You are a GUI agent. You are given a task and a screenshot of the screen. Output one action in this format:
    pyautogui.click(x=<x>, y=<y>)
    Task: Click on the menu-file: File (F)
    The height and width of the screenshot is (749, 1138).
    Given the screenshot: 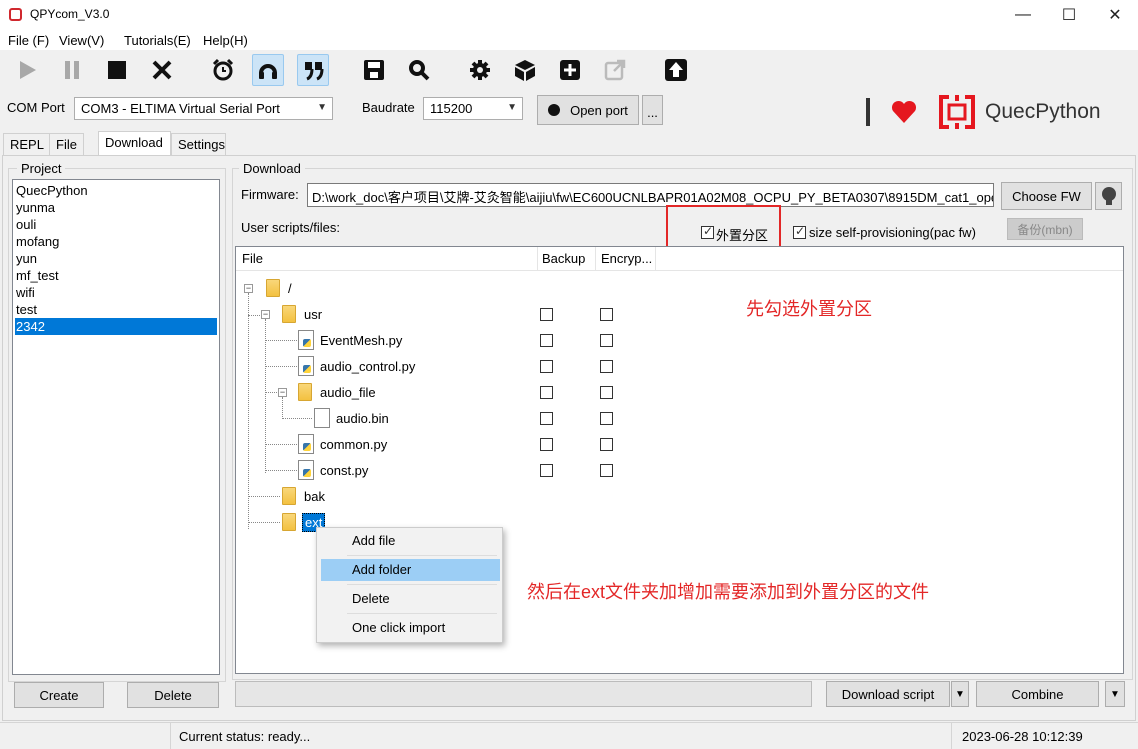 What is the action you would take?
    pyautogui.click(x=28, y=40)
    